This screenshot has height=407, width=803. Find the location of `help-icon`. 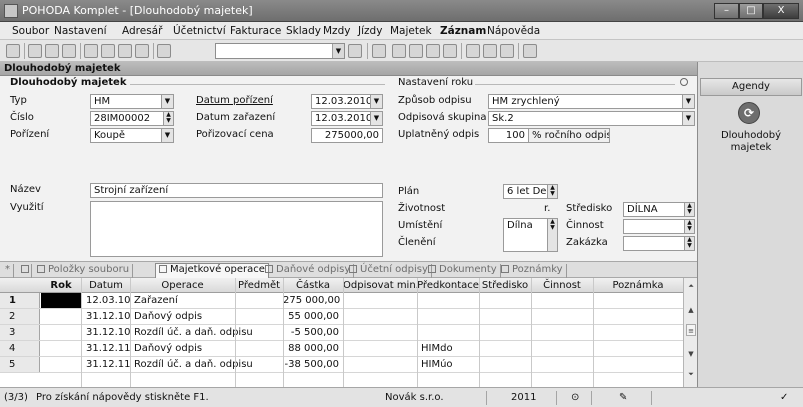

help-icon is located at coordinates (530, 51).